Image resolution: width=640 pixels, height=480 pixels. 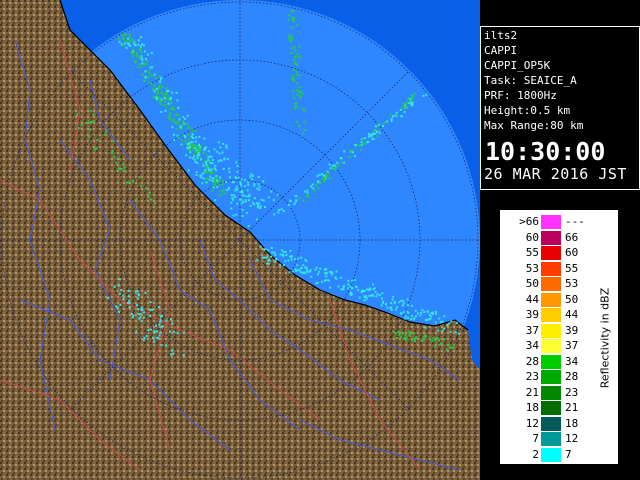 I want to click on legend-upper-bound: 34, so click(x=572, y=361).